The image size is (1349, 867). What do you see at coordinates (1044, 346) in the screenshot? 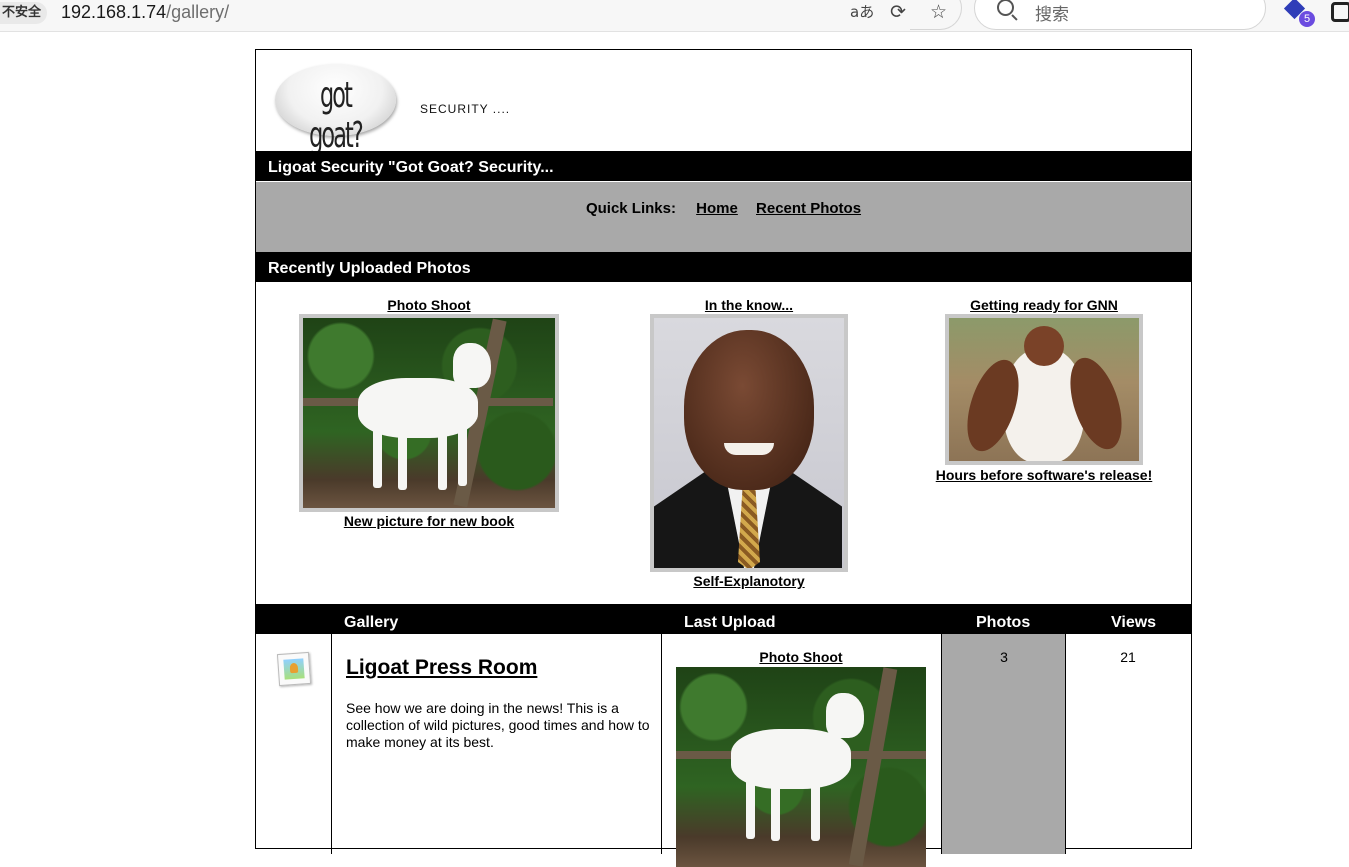
I see `goat-forehead` at bounding box center [1044, 346].